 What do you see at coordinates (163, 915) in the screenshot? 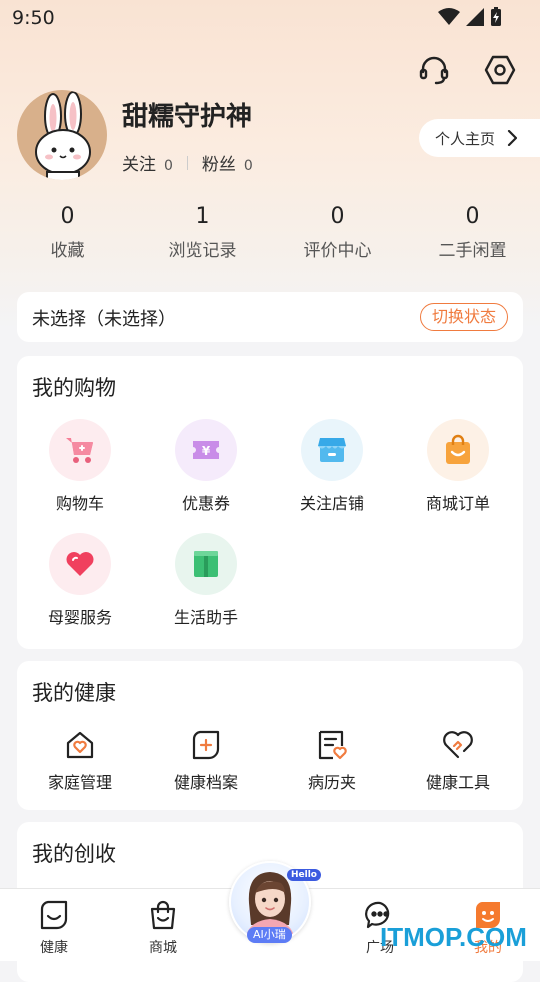
I see `mall-bag-icon` at bounding box center [163, 915].